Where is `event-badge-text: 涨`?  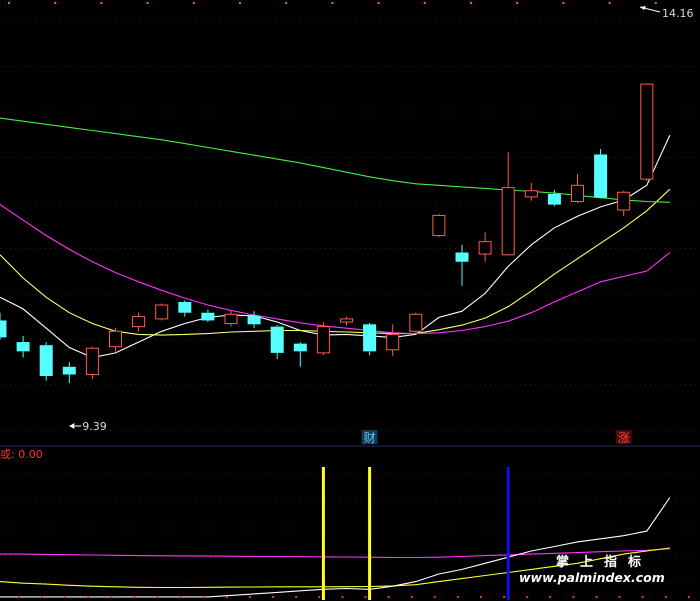
event-badge-text: 涨 is located at coordinates (624, 437).